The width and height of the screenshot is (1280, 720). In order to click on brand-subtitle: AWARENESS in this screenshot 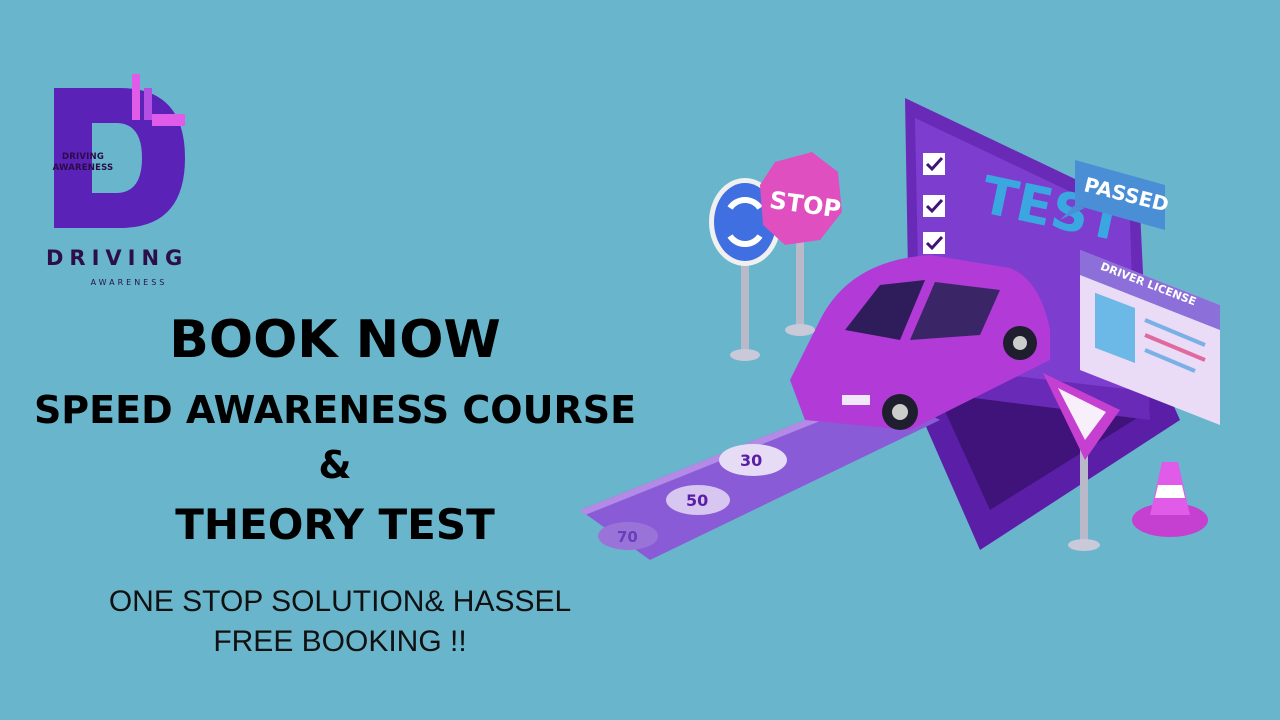, I will do `click(129, 282)`.